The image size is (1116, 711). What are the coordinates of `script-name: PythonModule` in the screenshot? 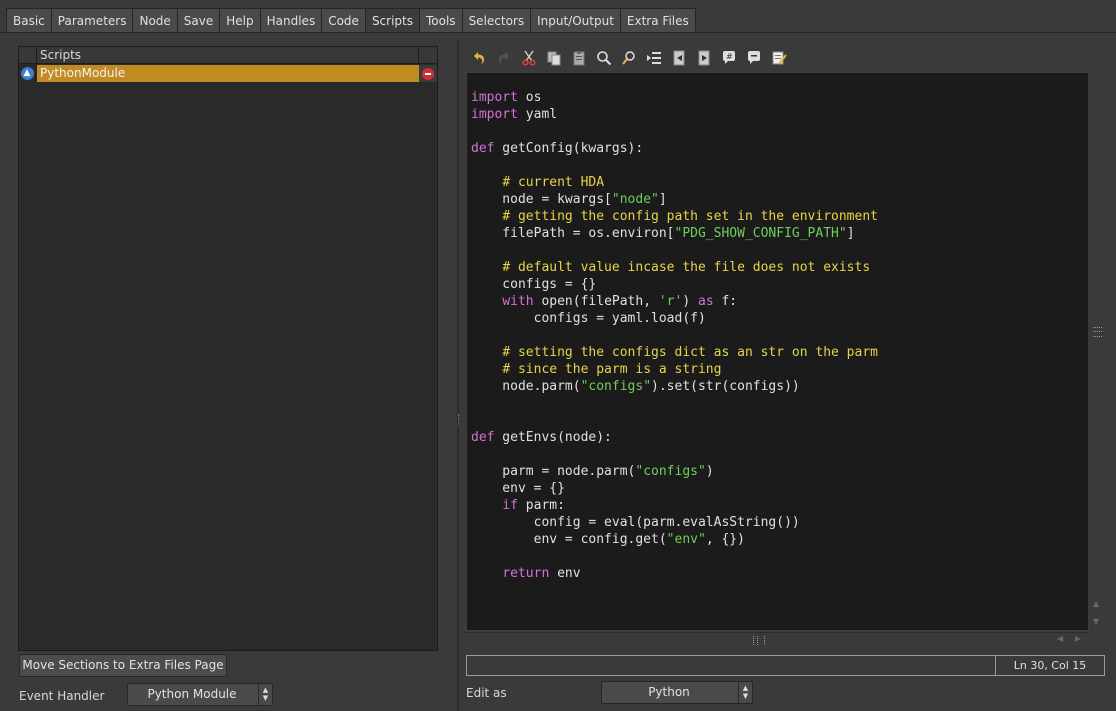 It's located at (228, 73).